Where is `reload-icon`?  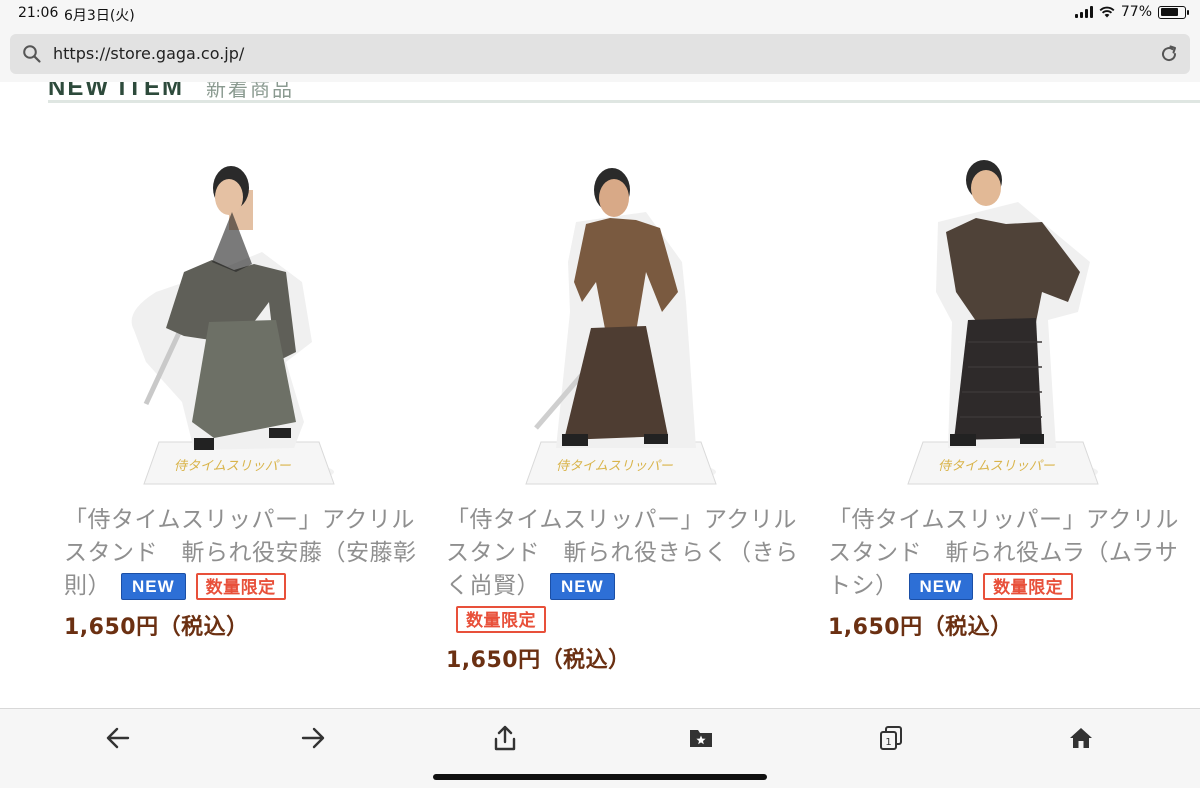 reload-icon is located at coordinates (1169, 54).